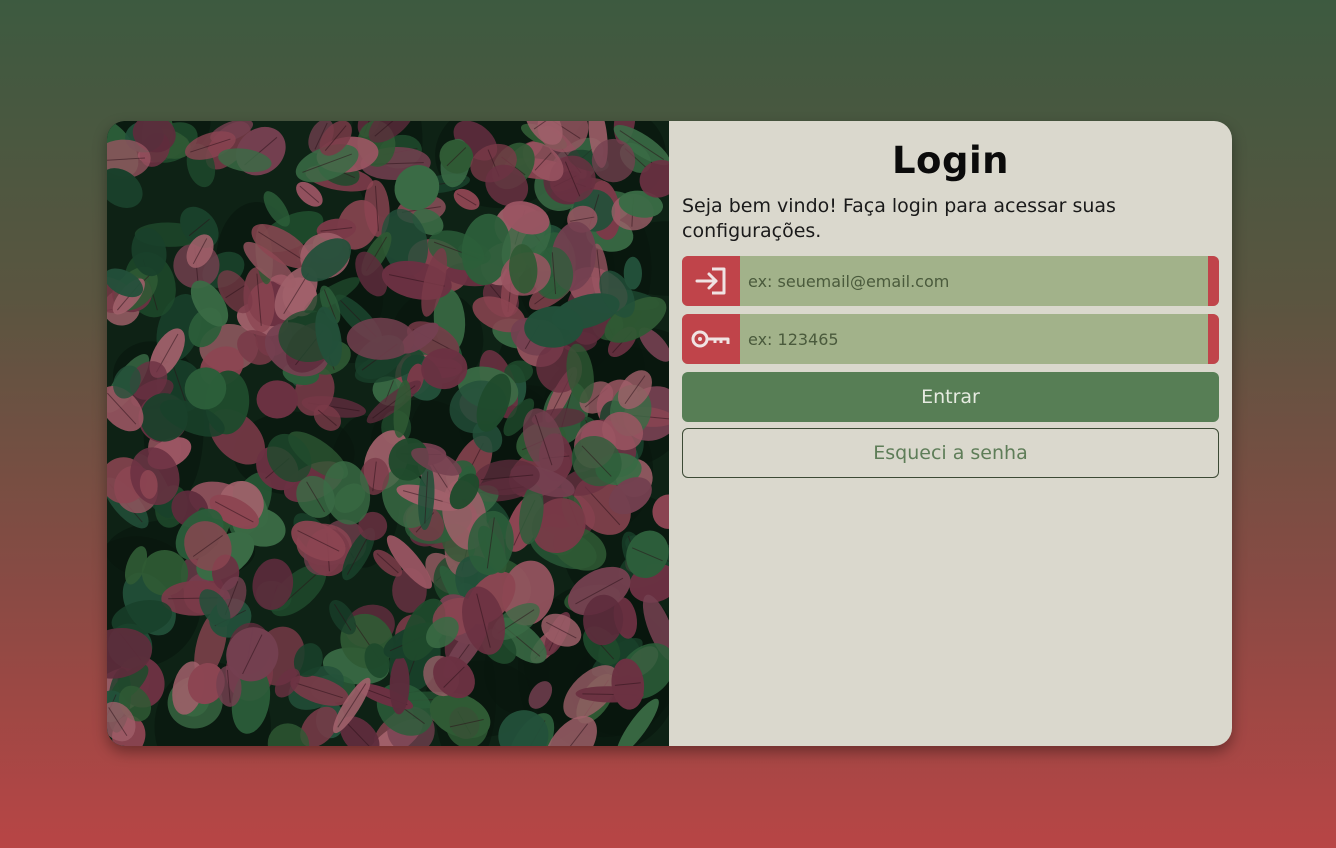 Image resolution: width=1336 pixels, height=848 pixels. I want to click on password-field, so click(950, 339).